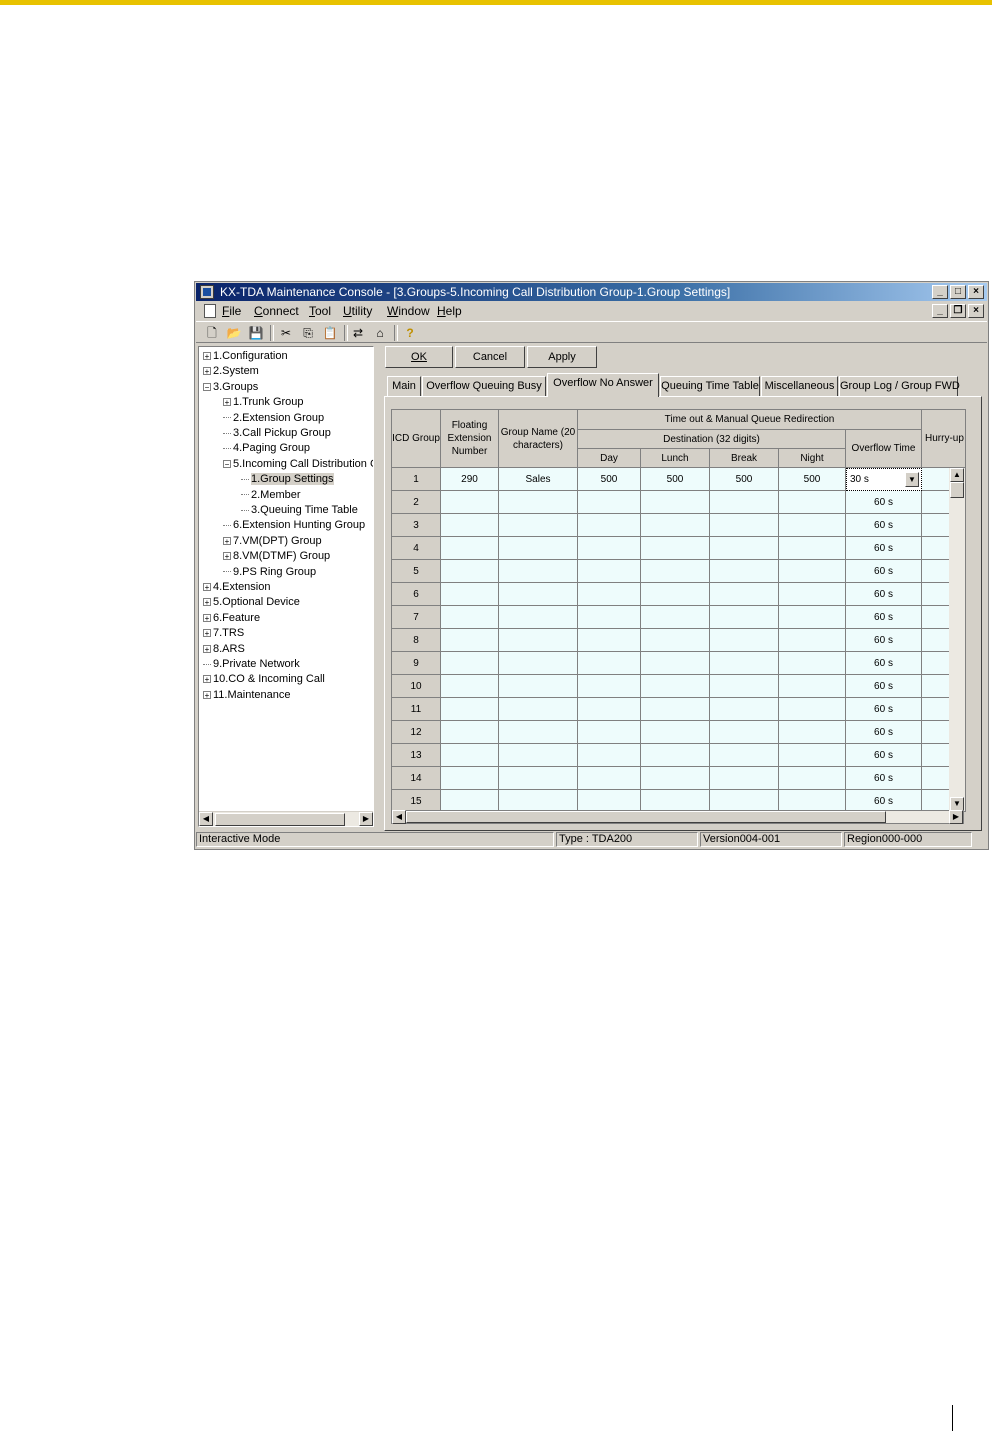 This screenshot has height=1431, width=992. What do you see at coordinates (276, 556) in the screenshot?
I see `tree-item: +8.VM(DTMF) Group` at bounding box center [276, 556].